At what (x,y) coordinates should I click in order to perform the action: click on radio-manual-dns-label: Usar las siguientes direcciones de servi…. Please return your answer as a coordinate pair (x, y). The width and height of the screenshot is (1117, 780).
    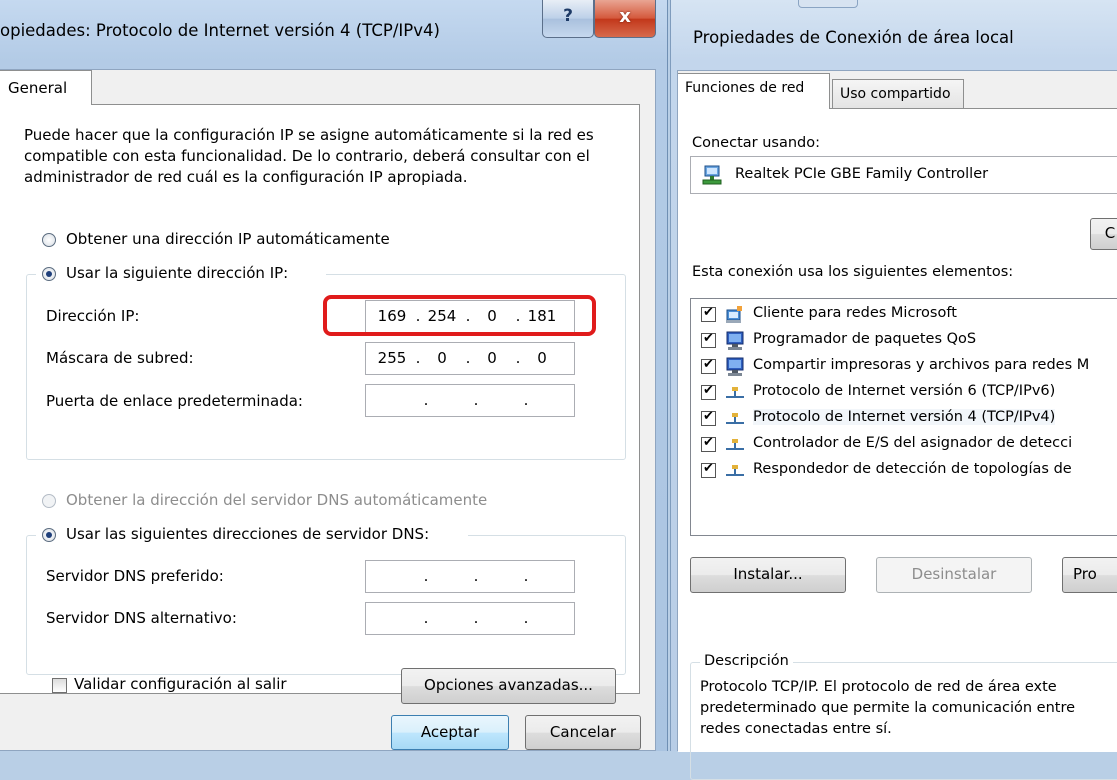
    Looking at the image, I should click on (248, 534).